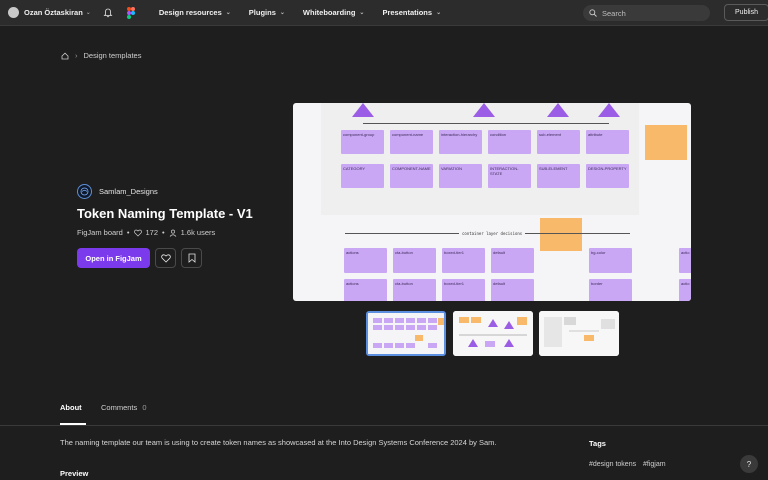 The image size is (768, 480). What do you see at coordinates (65, 56) in the screenshot?
I see `home-icon` at bounding box center [65, 56].